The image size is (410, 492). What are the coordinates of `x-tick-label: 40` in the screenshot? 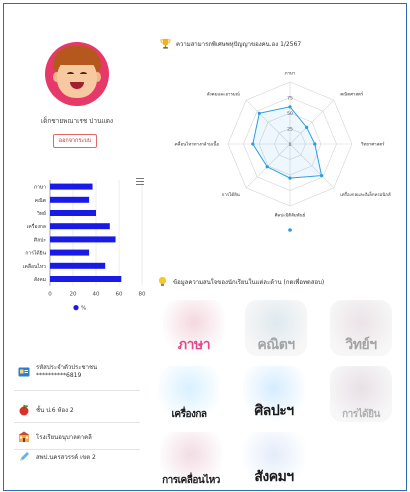 It's located at (96, 295).